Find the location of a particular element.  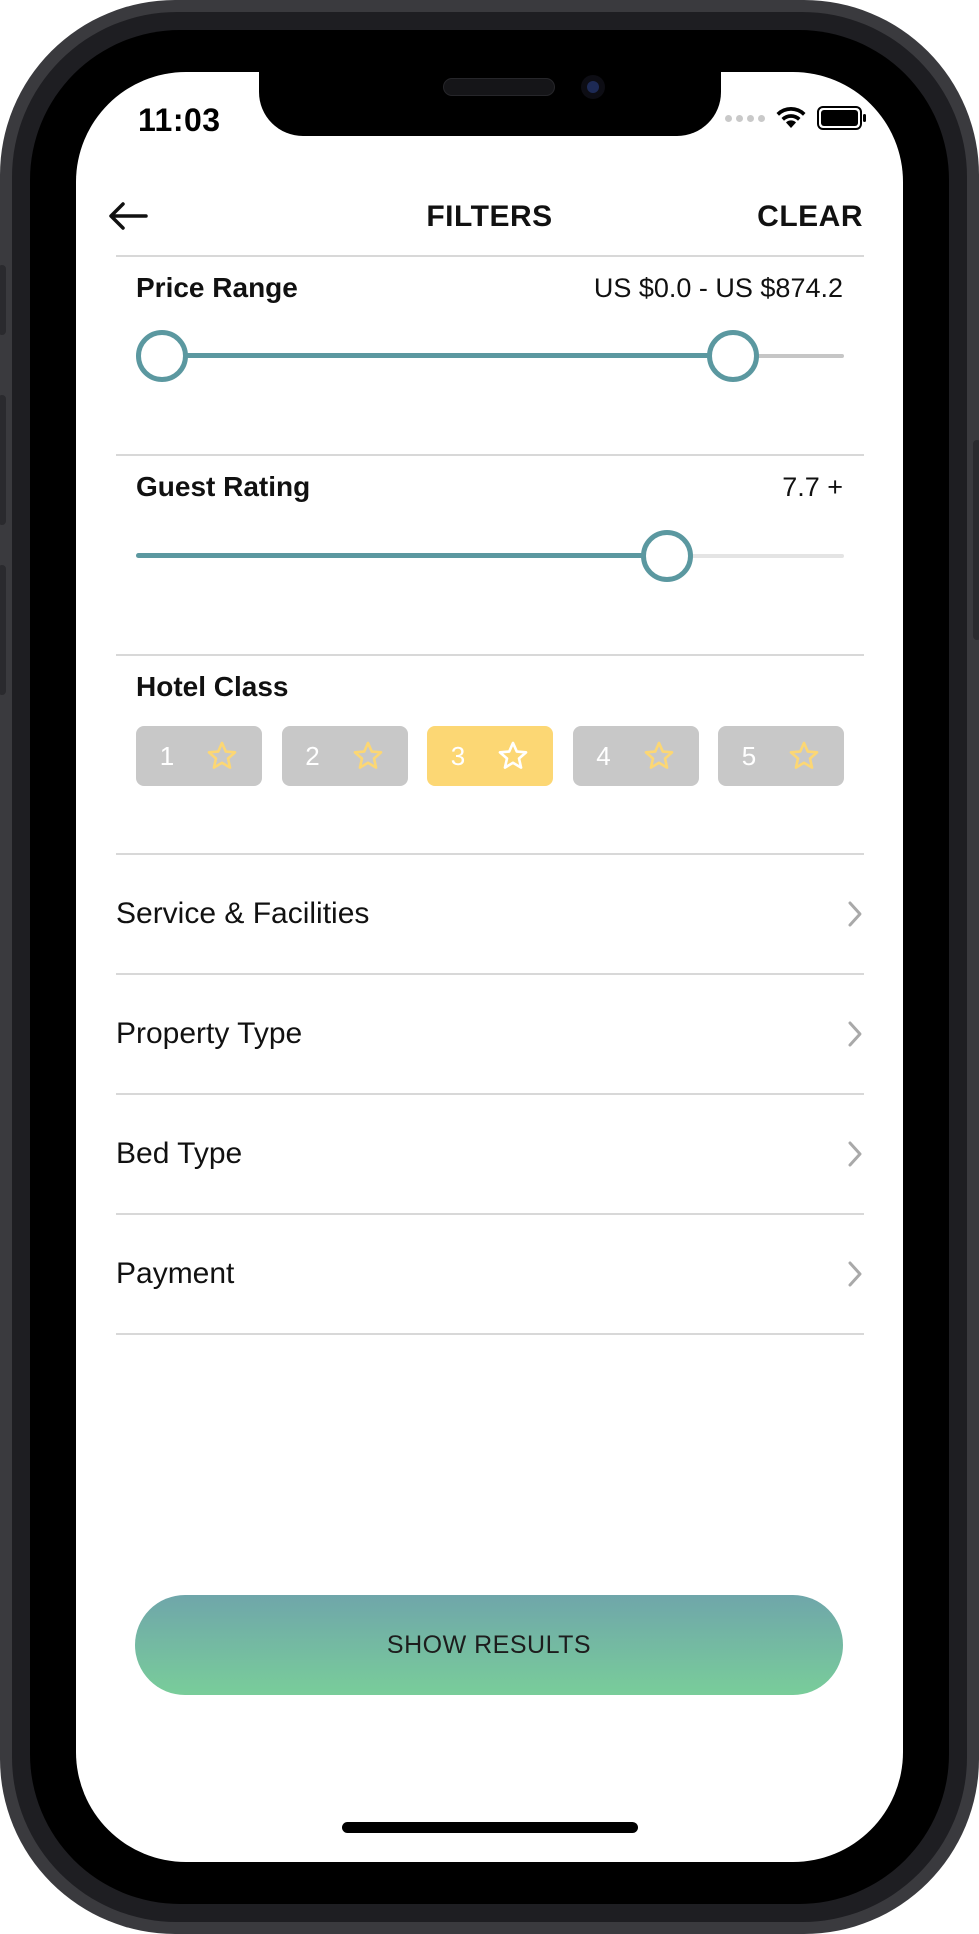

hotel-class-chip-5: 5 is located at coordinates (781, 756).